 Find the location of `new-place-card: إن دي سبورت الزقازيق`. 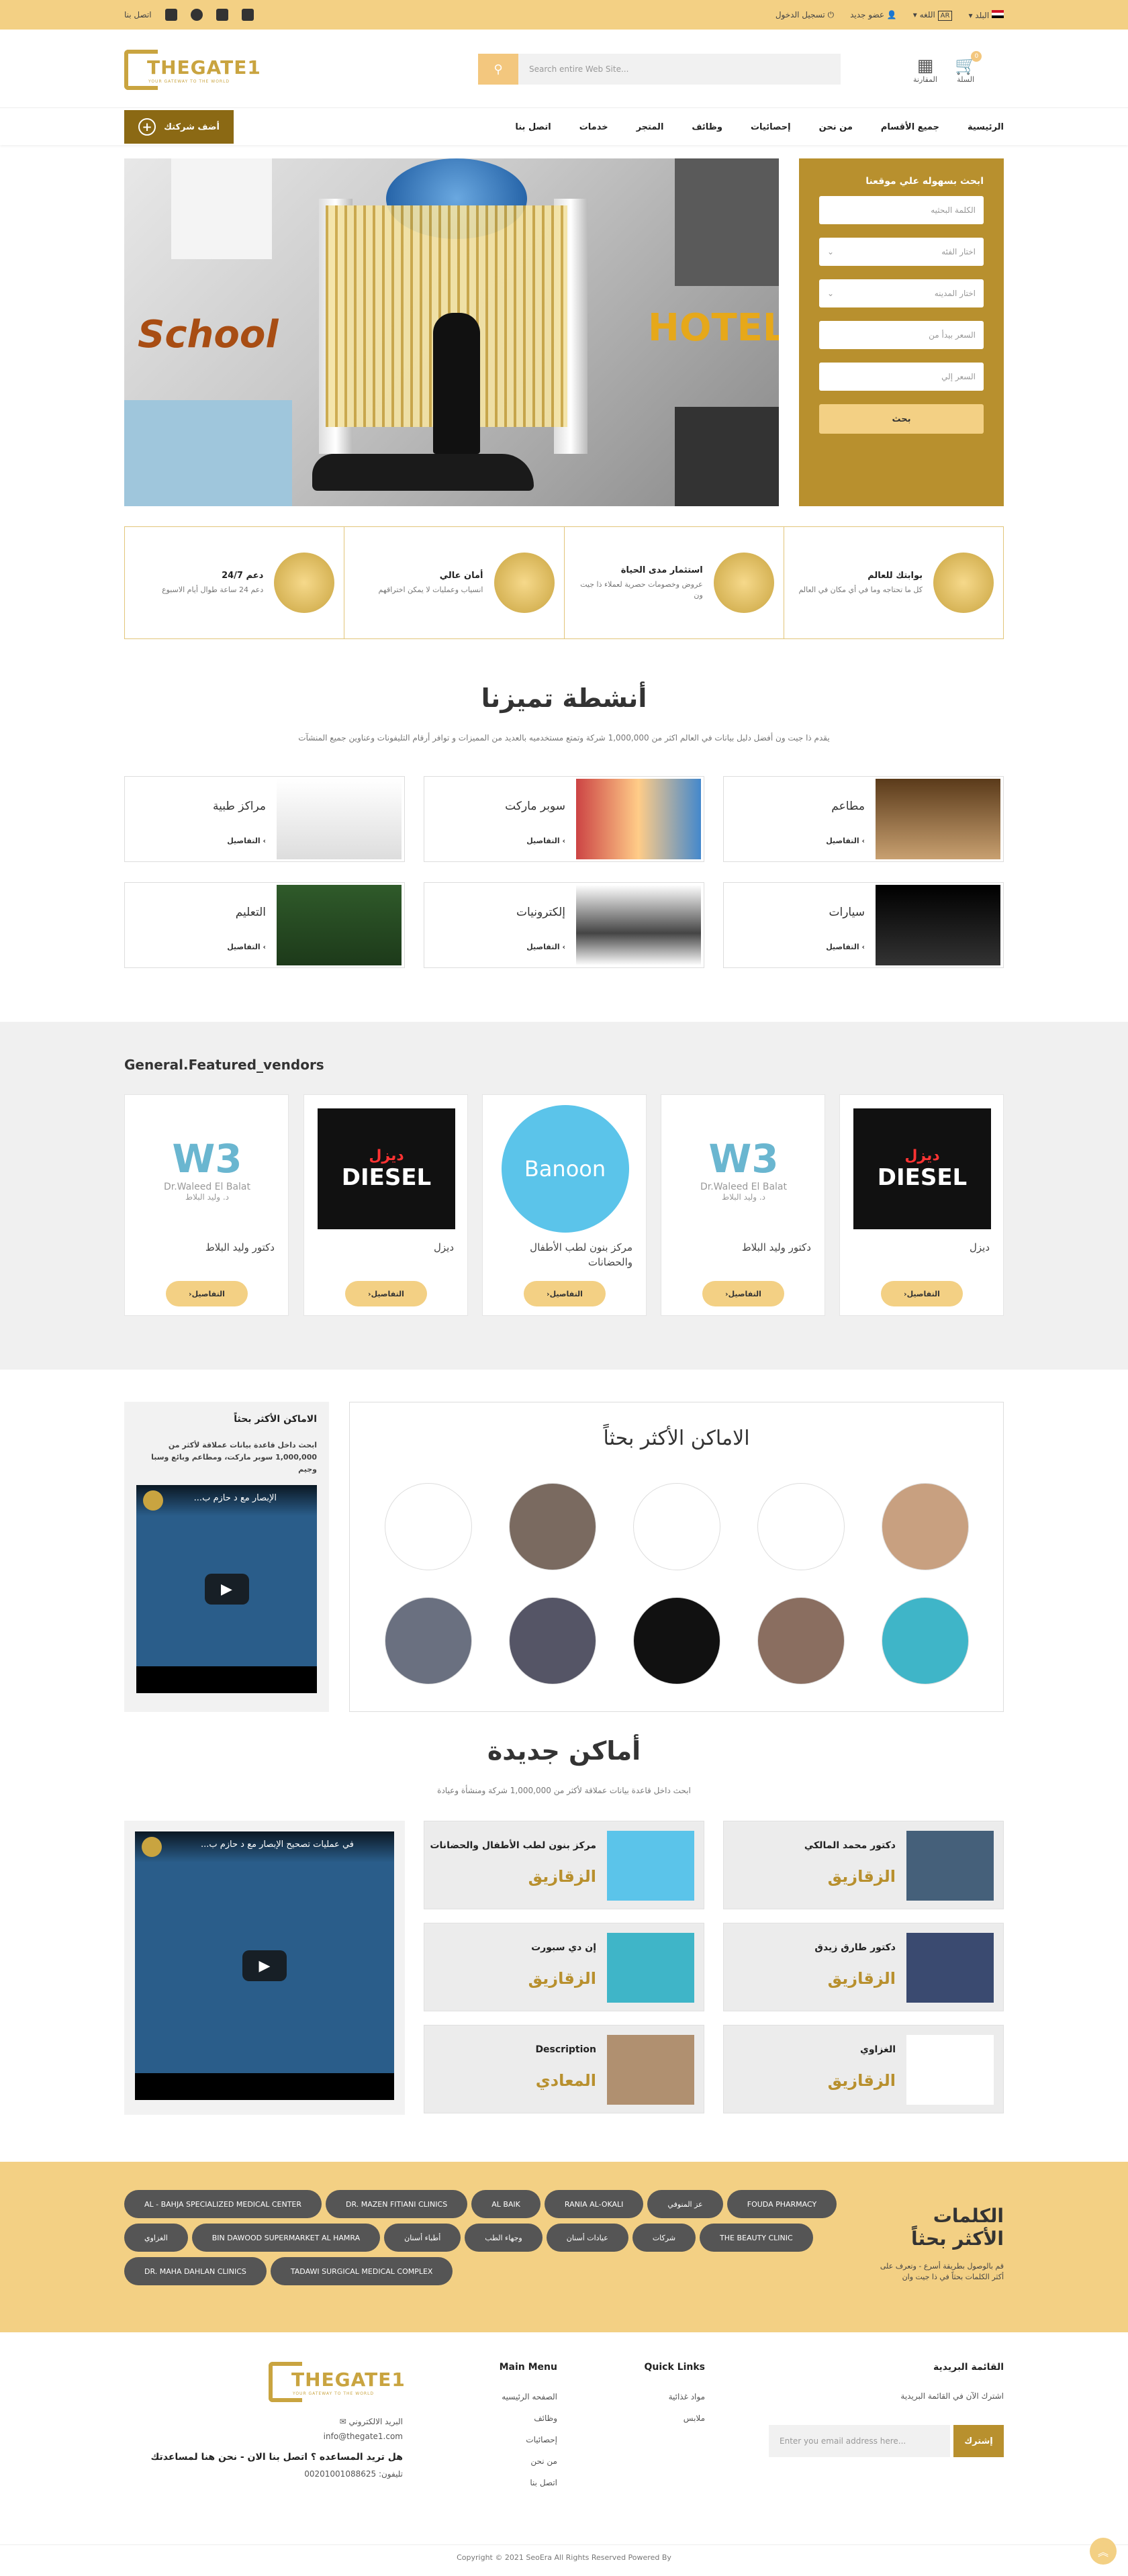

new-place-card: إن دي سبورت الزقازيق is located at coordinates (564, 1967).